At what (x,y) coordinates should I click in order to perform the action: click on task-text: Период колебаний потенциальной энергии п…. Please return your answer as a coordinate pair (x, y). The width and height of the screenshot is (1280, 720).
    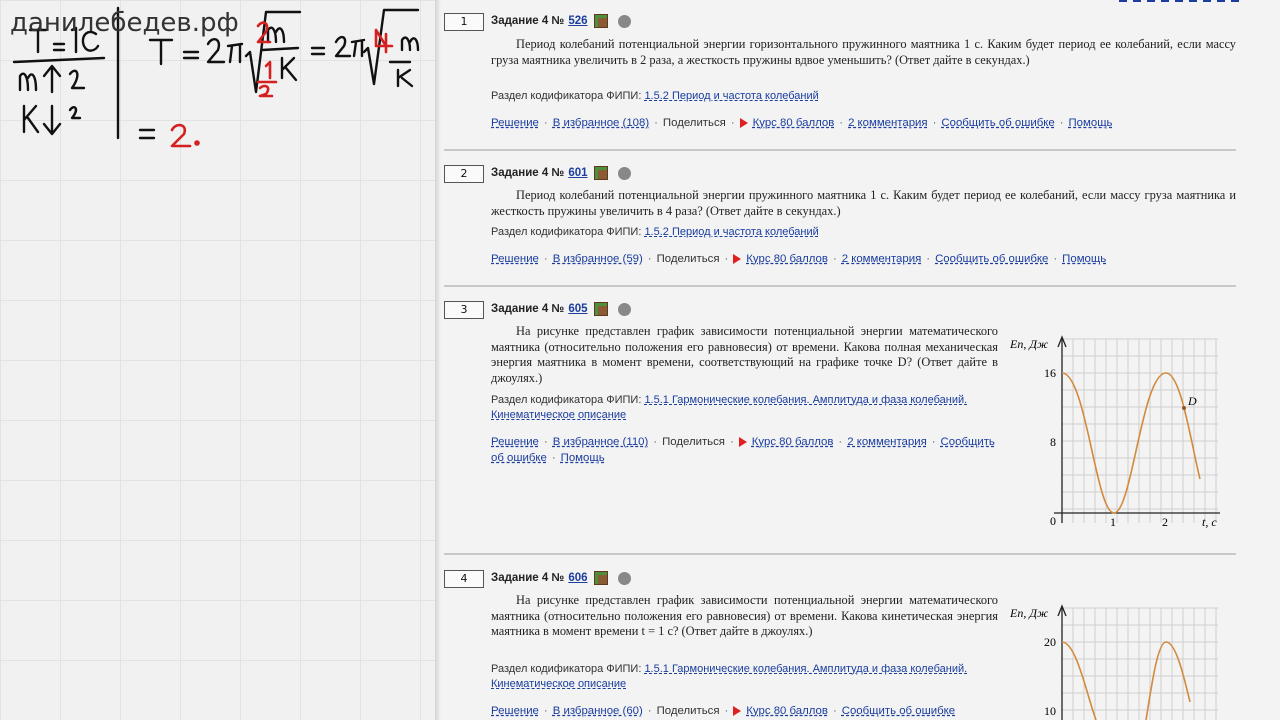
    Looking at the image, I should click on (863, 203).